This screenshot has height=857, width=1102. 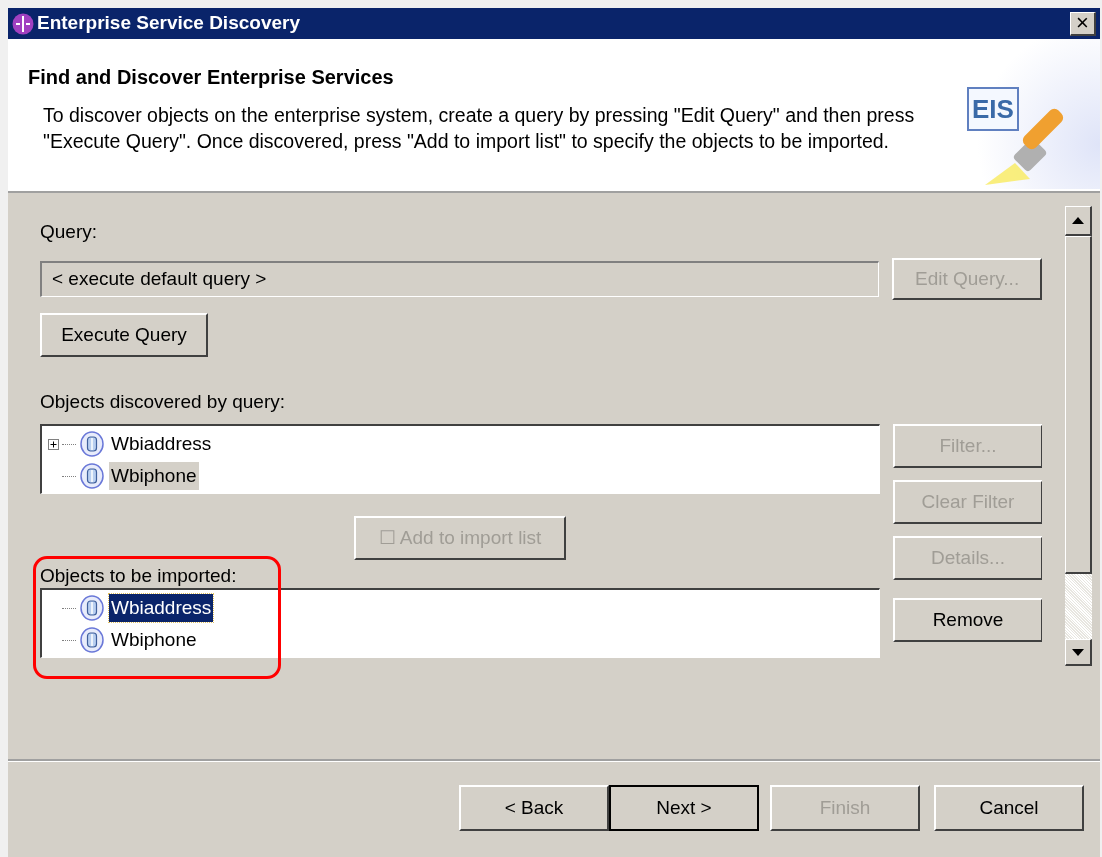 What do you see at coordinates (479, 128) in the screenshot?
I see `page-description: To discover objects on the enterprise system, create a query by pressing "Edit Query" and then press "Execute Query". Once discovered, press "Add to import list" to specify the objects to be imported.` at bounding box center [479, 128].